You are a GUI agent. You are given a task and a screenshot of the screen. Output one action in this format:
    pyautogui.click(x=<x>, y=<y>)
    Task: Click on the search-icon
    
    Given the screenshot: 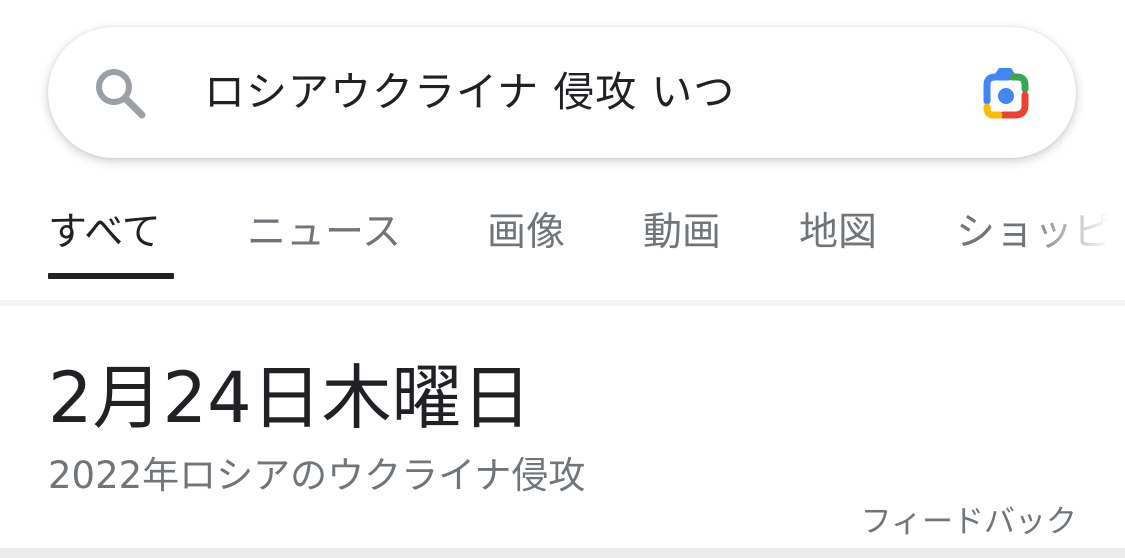 What is the action you would take?
    pyautogui.click(x=120, y=93)
    